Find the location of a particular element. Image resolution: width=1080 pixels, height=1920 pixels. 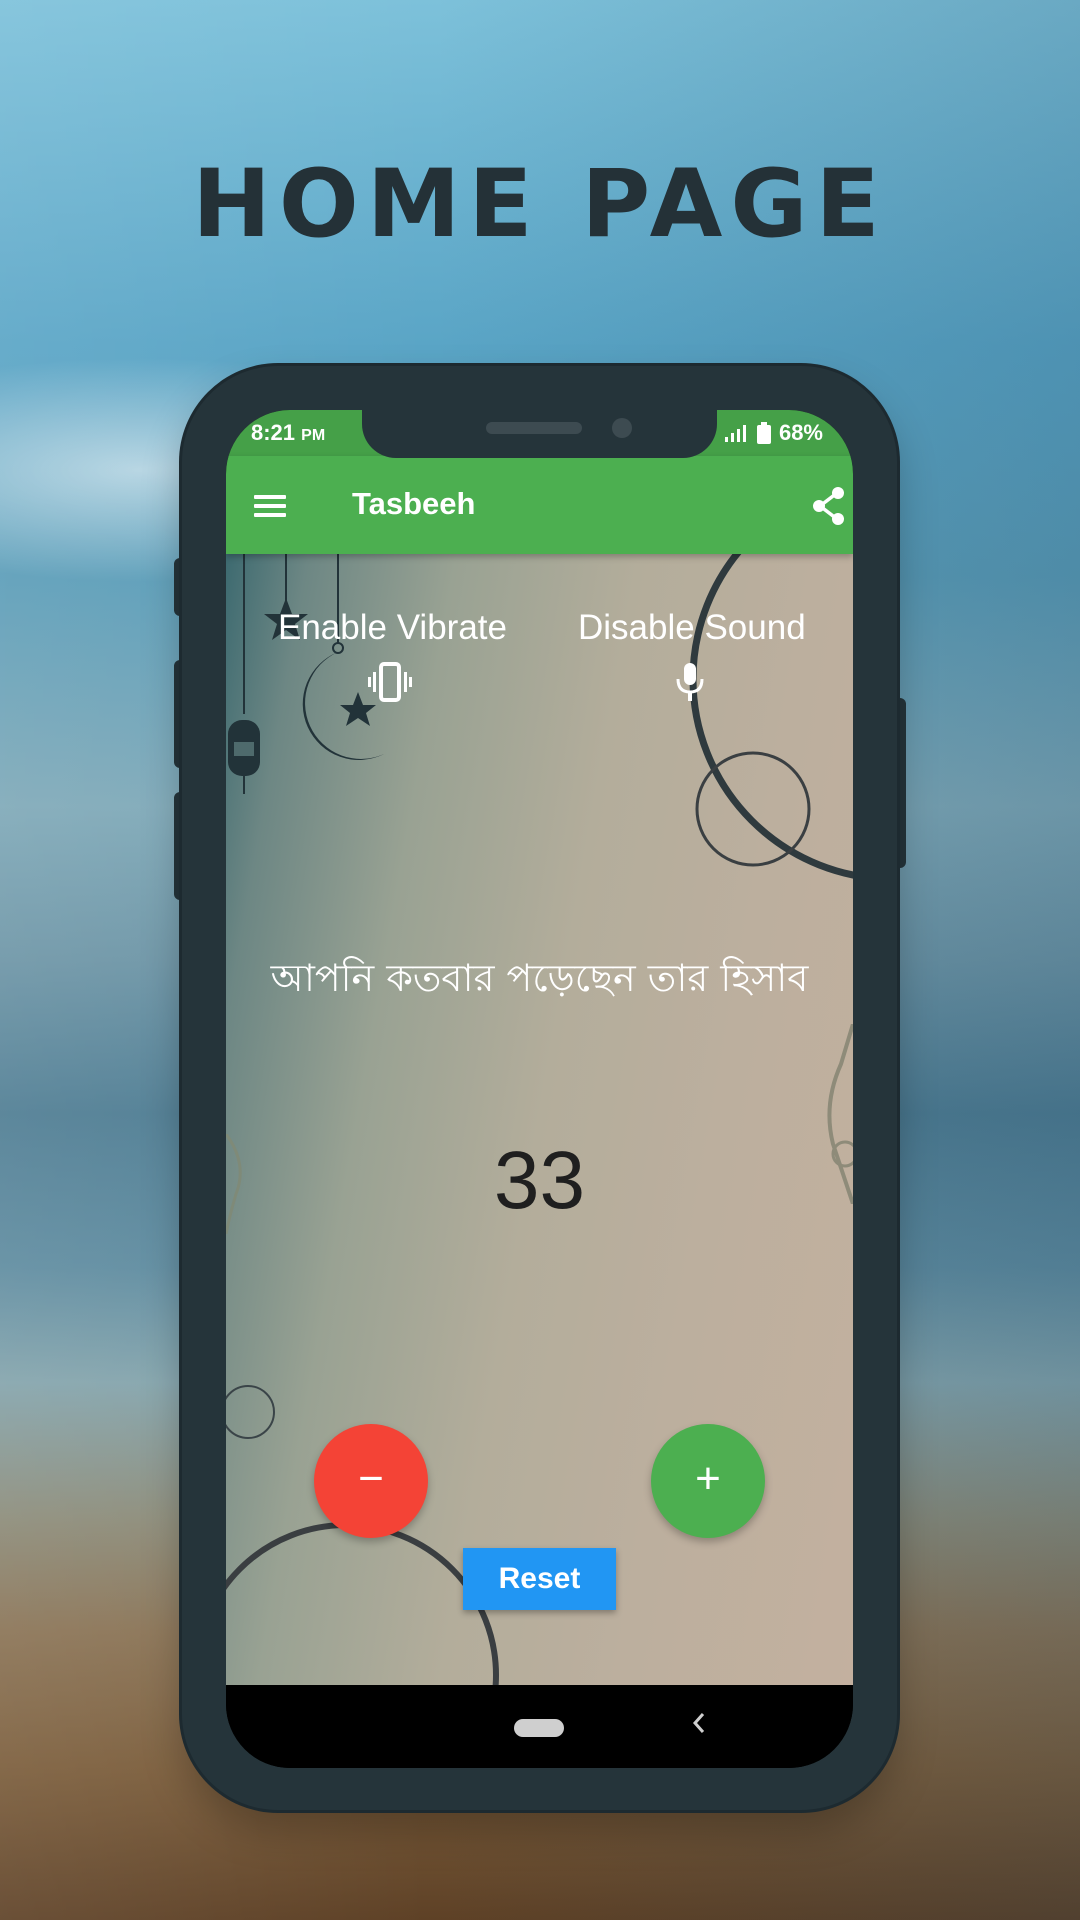

home-button is located at coordinates (539, 1728).